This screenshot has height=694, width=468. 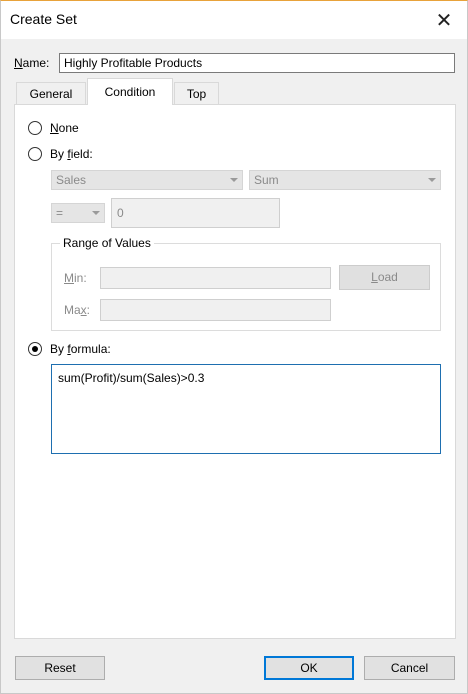 I want to click on by-formula-rest: ormula:, so click(x=90, y=349).